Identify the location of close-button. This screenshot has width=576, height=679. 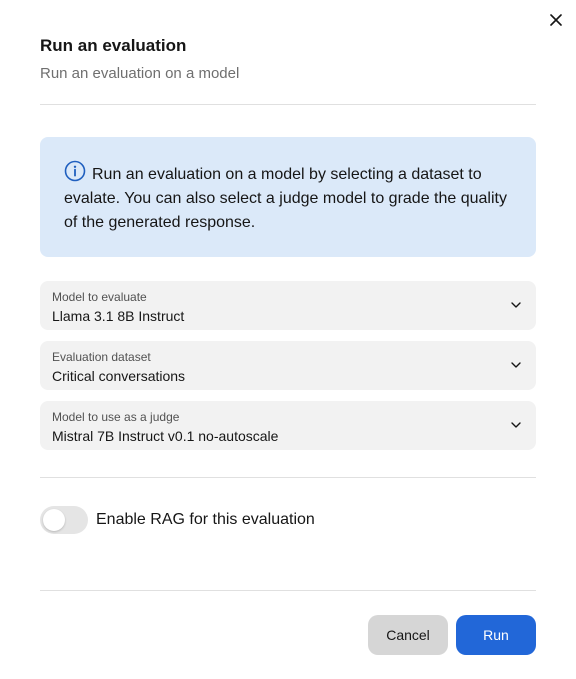
(556, 20).